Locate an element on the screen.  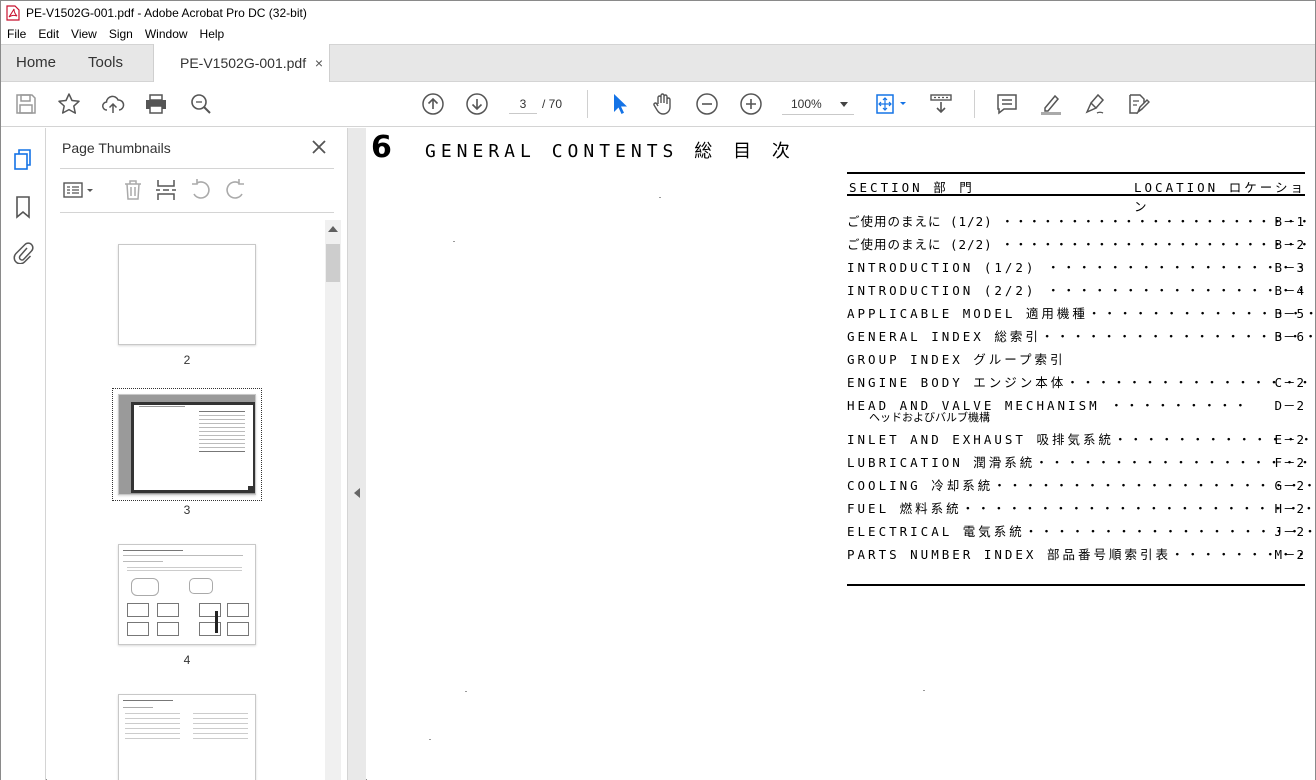
entry-location: D－2 is located at coordinates (1289, 405).